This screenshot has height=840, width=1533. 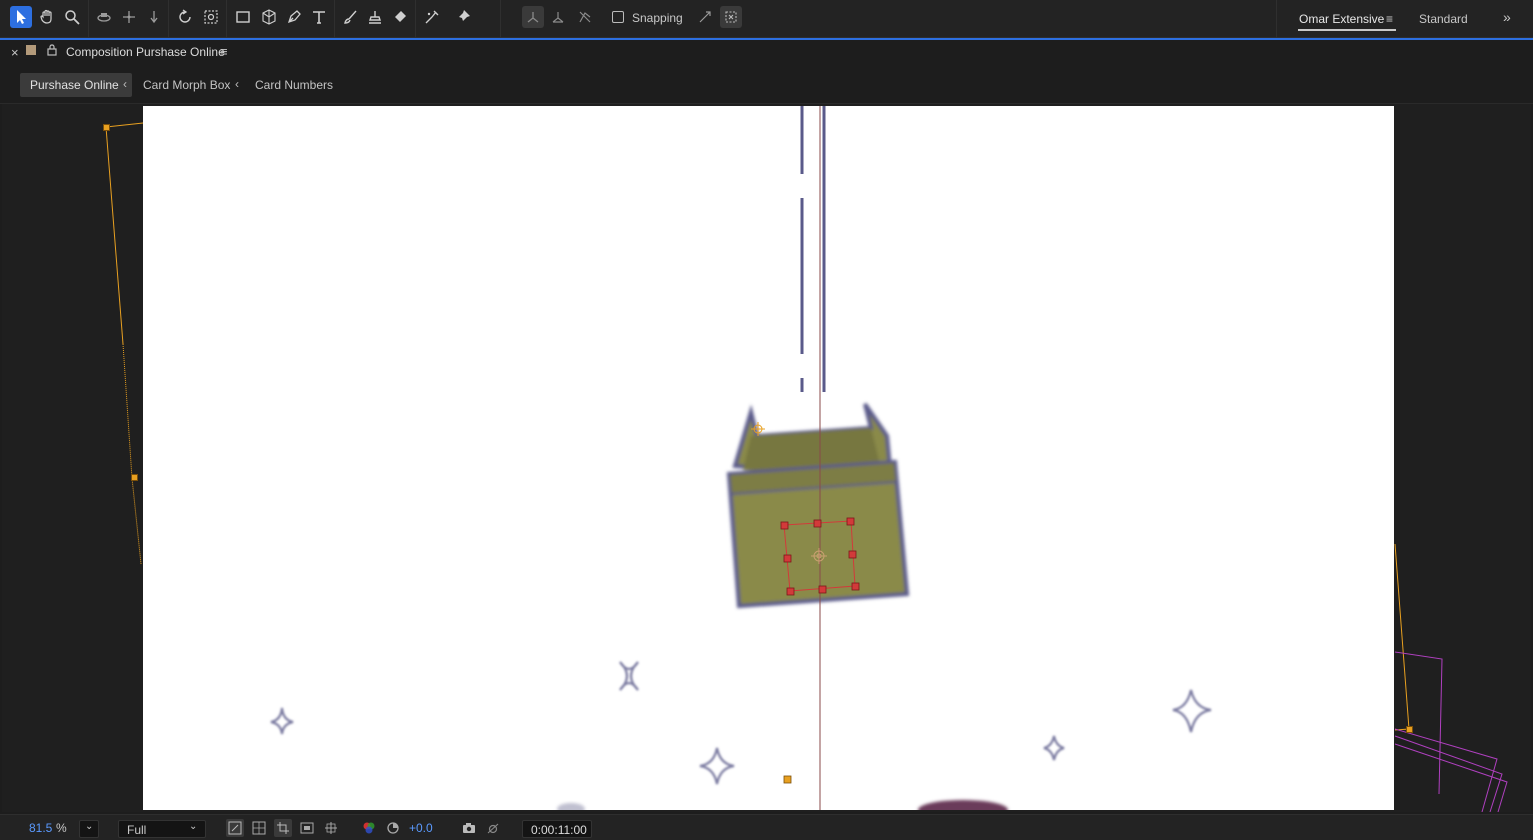 I want to click on resolution-value: Full, so click(x=137, y=830).